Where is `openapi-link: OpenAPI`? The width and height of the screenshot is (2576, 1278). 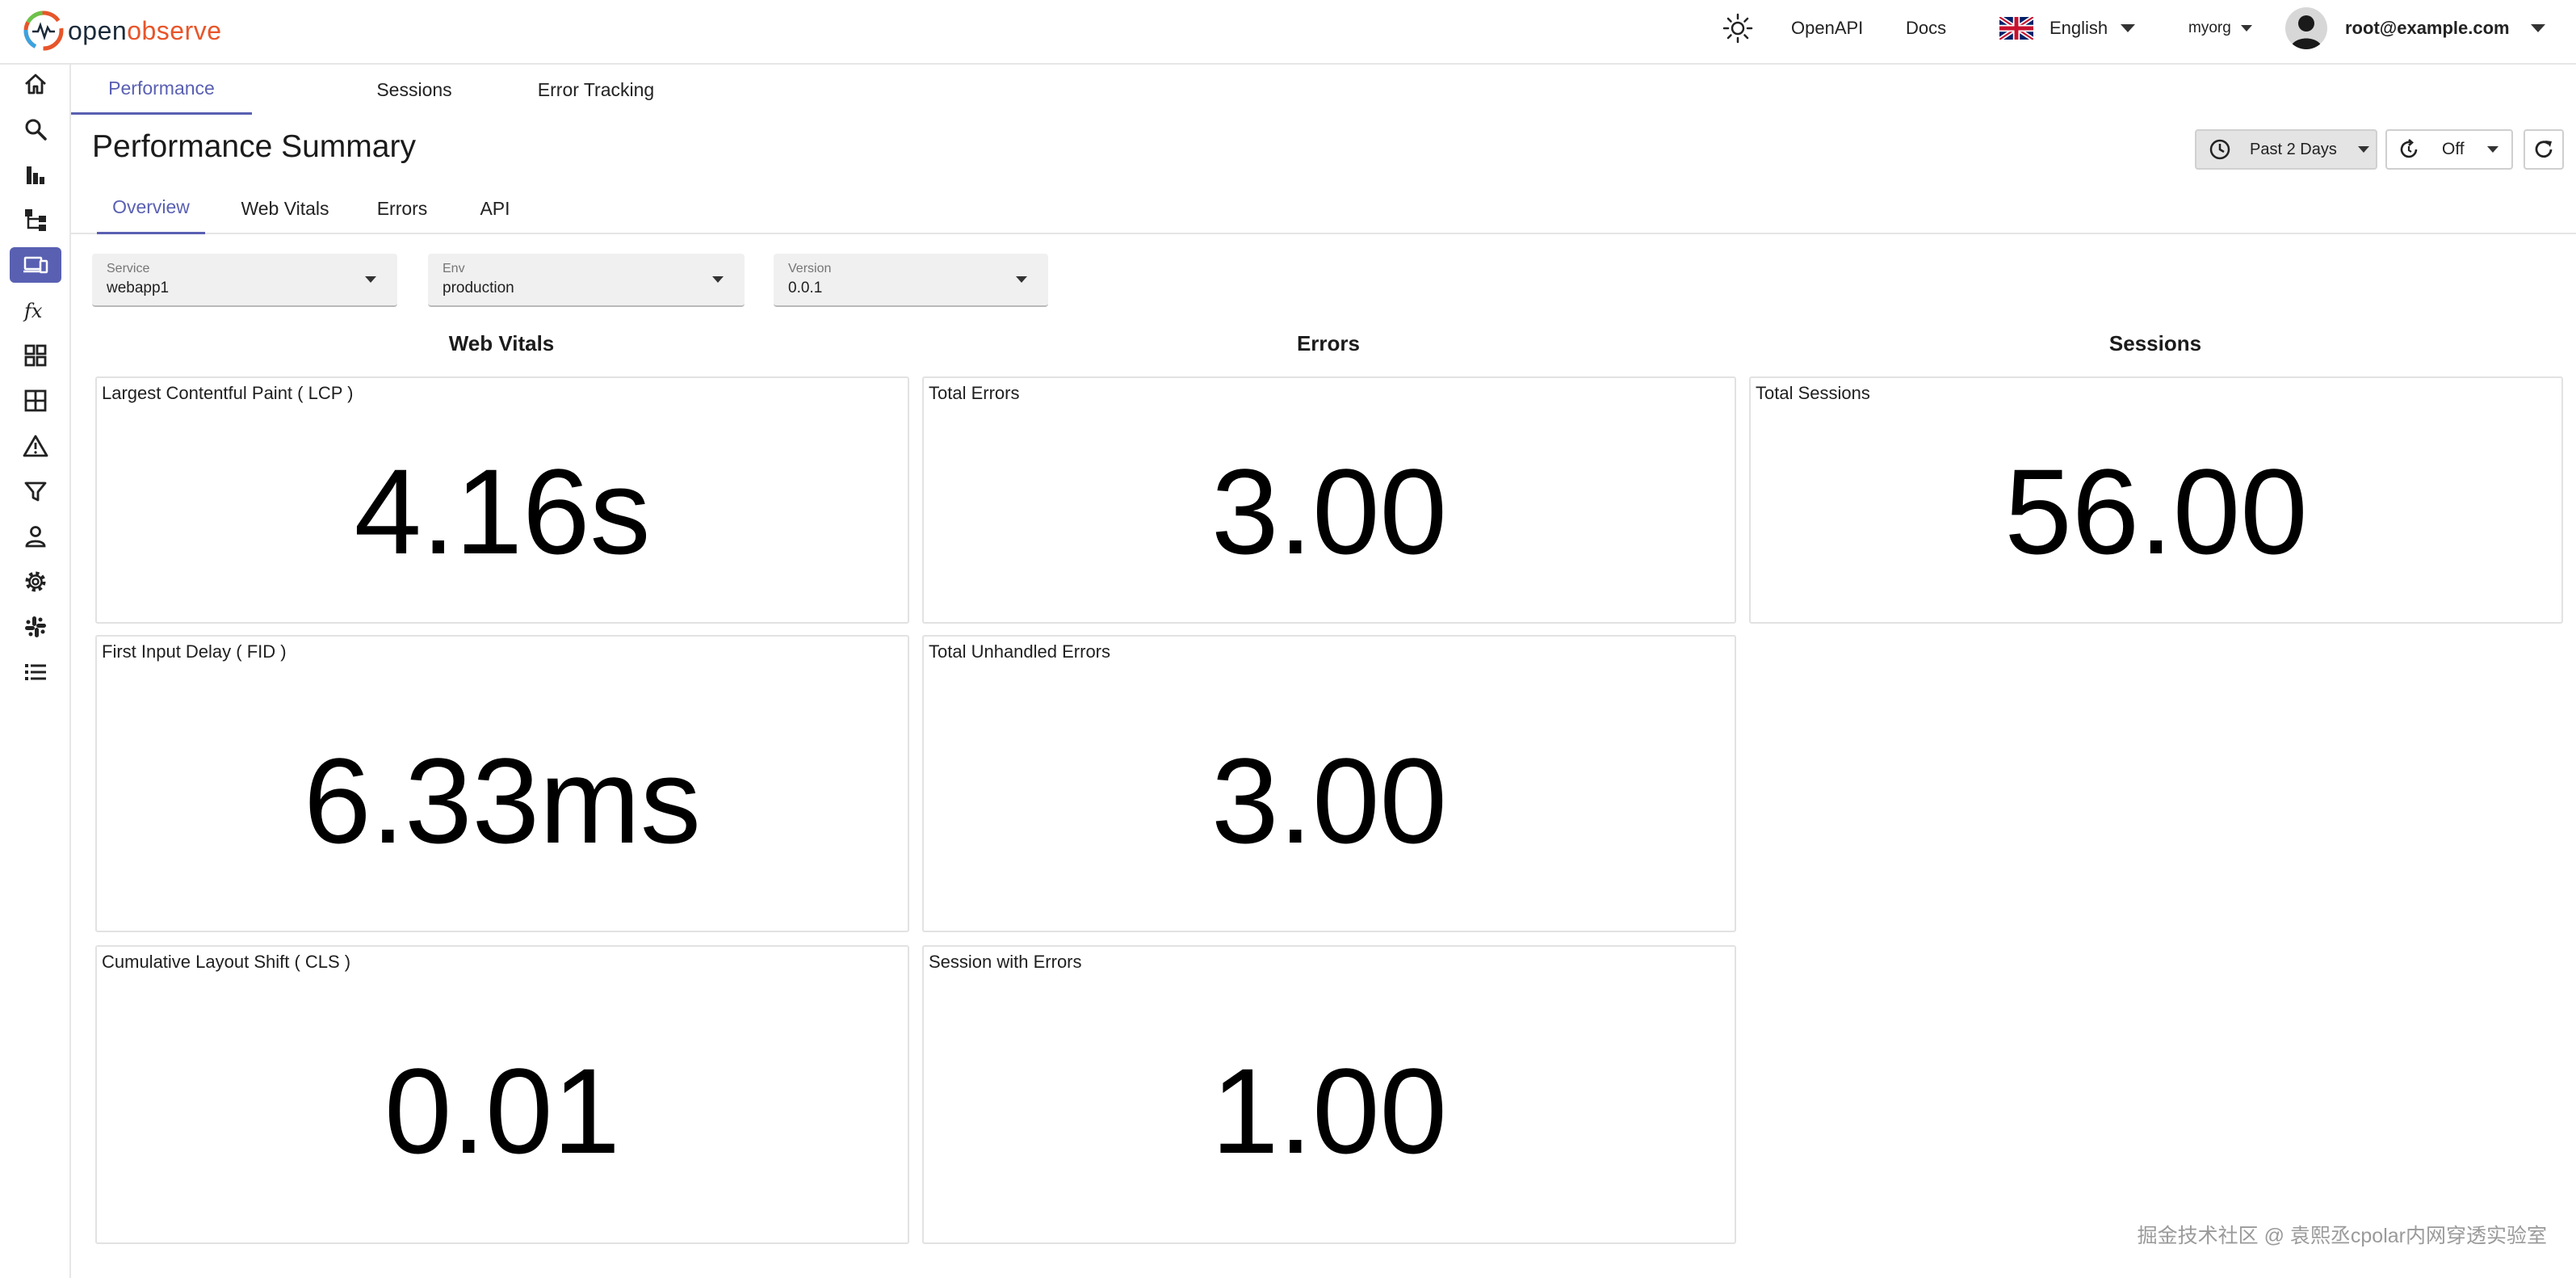
openapi-link: OpenAPI is located at coordinates (1827, 28).